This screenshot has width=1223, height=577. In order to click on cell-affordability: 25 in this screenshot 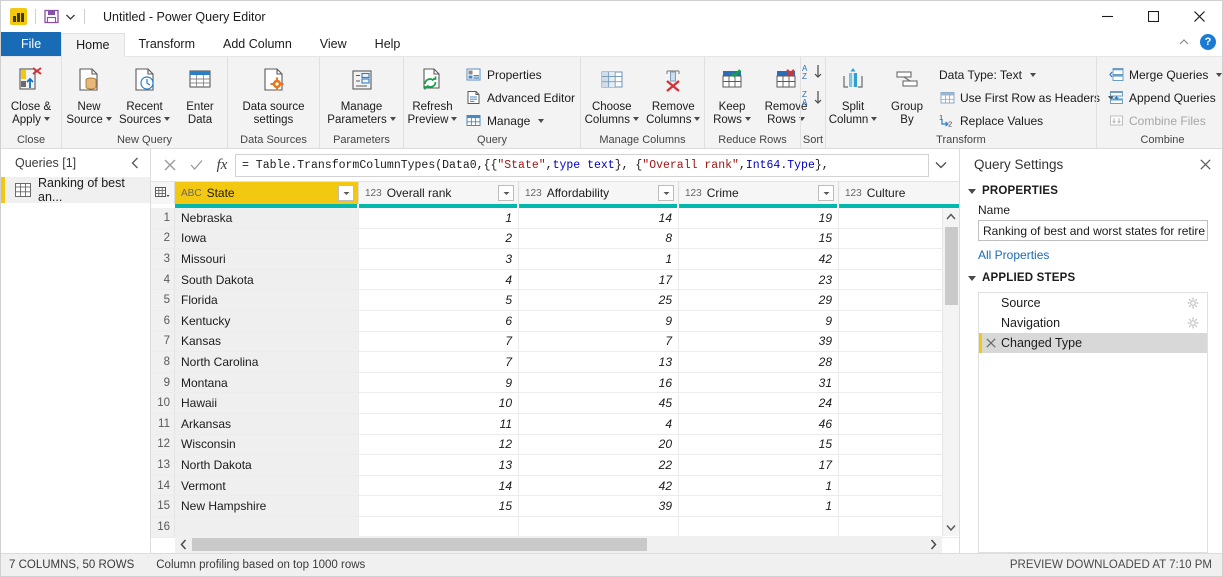, I will do `click(599, 300)`.